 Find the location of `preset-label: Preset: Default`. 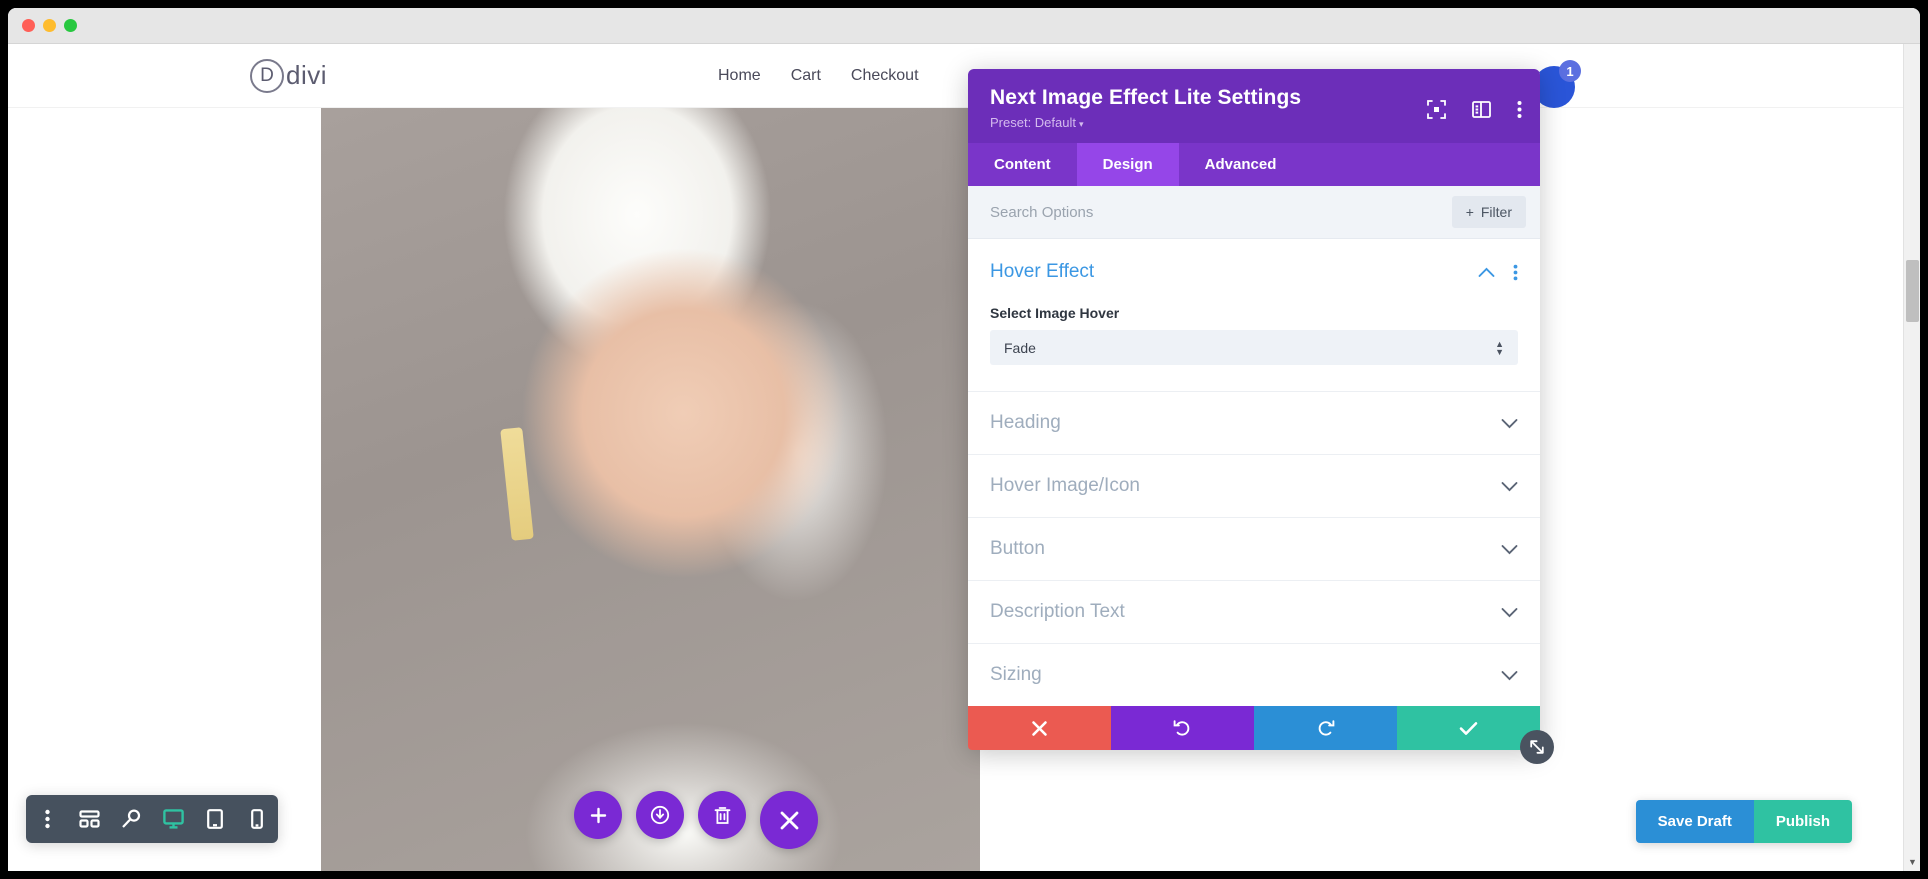

preset-label: Preset: Default is located at coordinates (1033, 122).